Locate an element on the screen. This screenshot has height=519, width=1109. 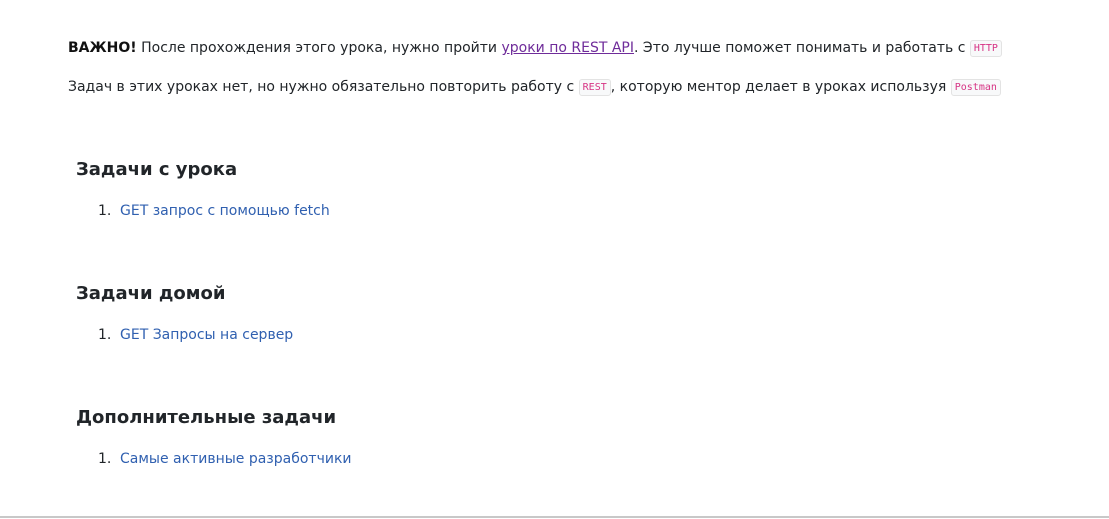
http-code-label: HTTP is located at coordinates (985, 48).